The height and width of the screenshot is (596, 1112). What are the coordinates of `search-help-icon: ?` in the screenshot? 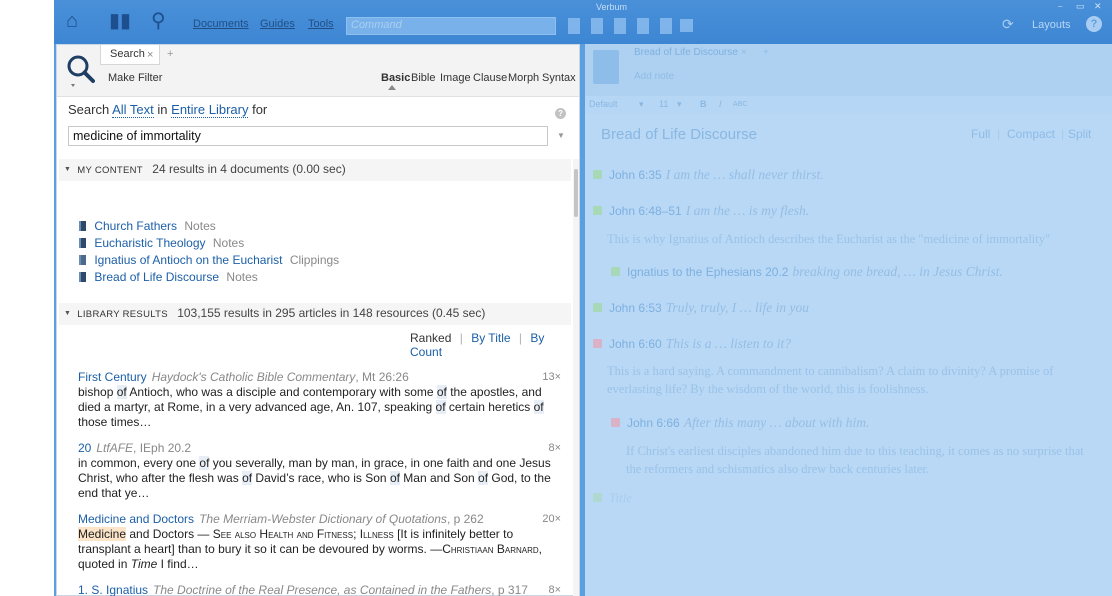 It's located at (560, 113).